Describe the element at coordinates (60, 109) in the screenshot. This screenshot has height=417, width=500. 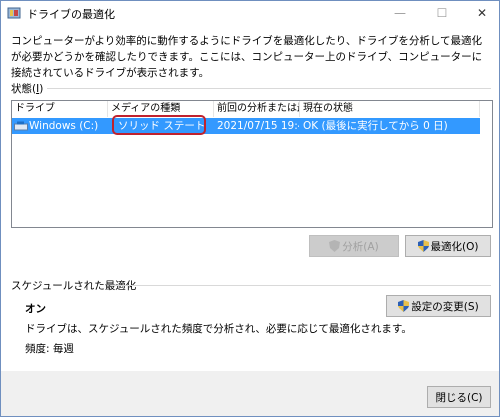
I see `col-header-drive: ドライブ` at that location.